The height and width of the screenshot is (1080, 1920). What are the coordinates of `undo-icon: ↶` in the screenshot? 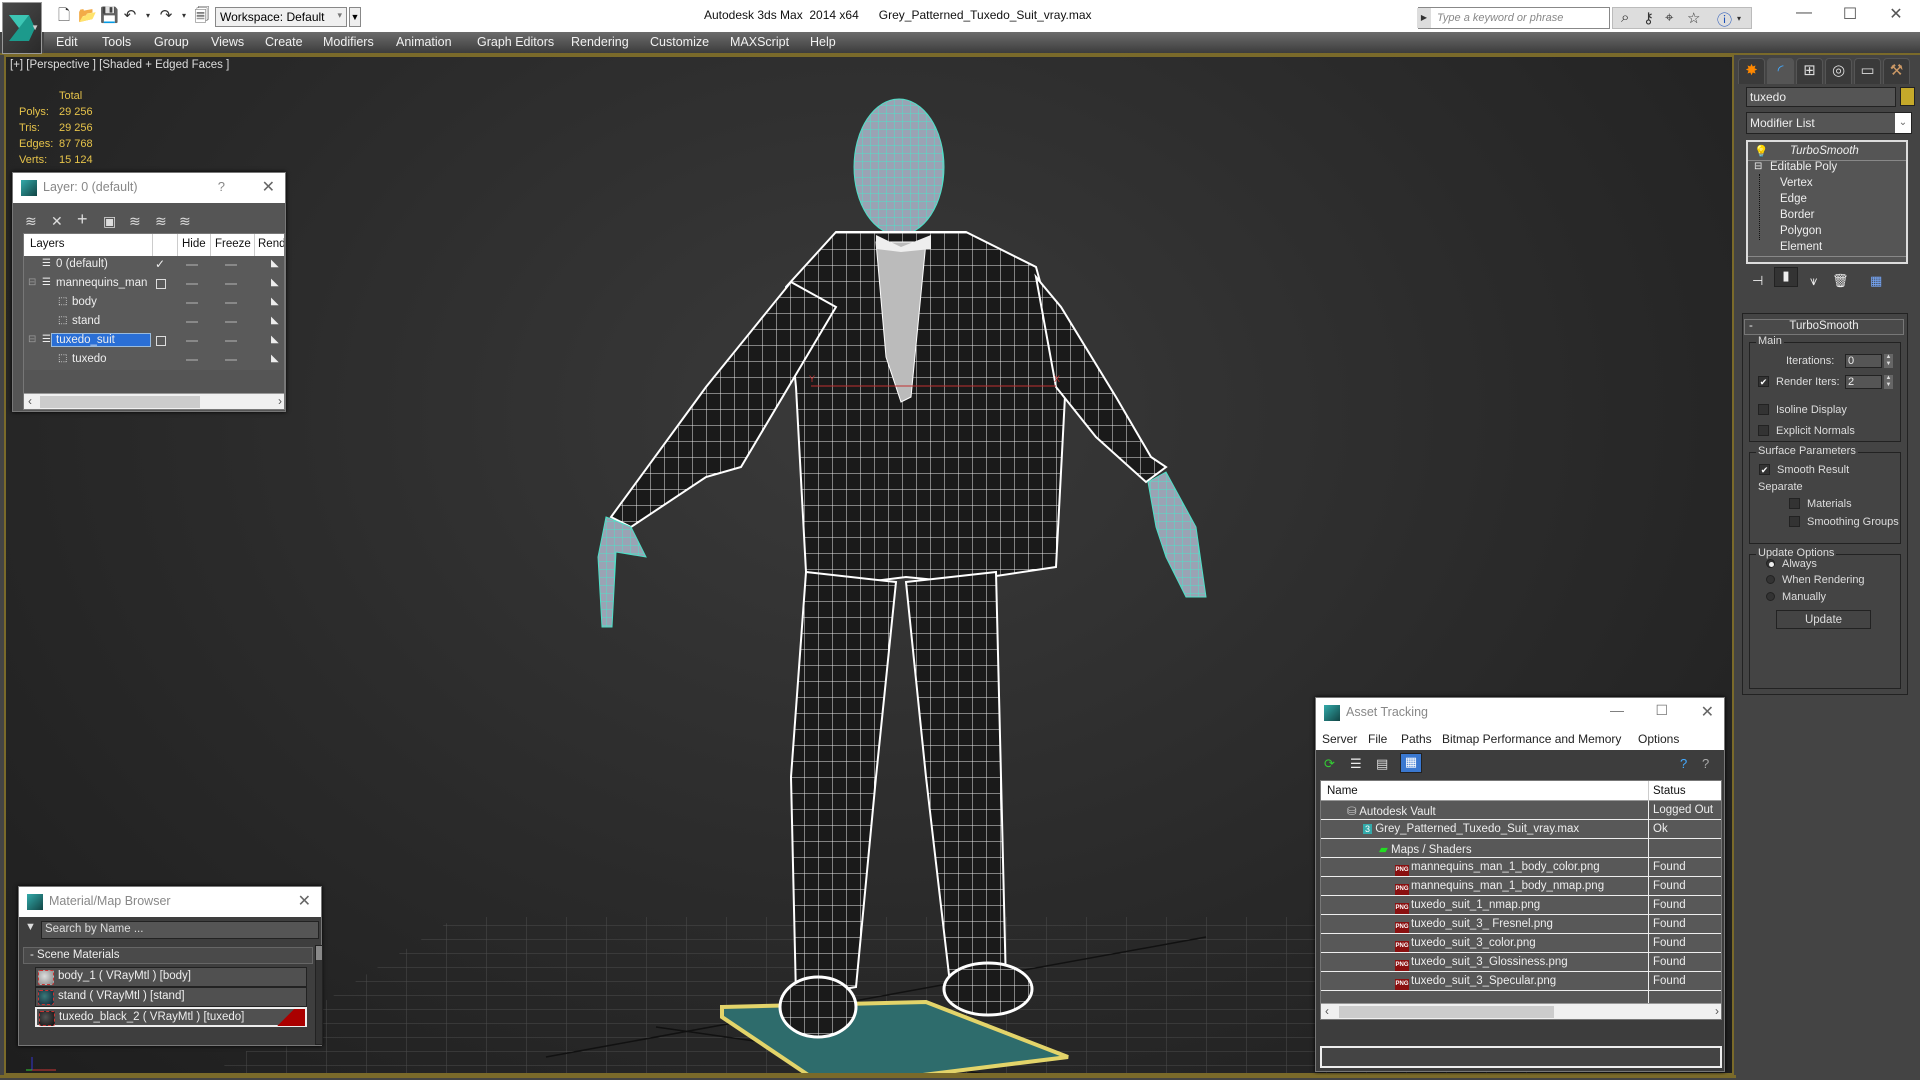 It's located at (130, 16).